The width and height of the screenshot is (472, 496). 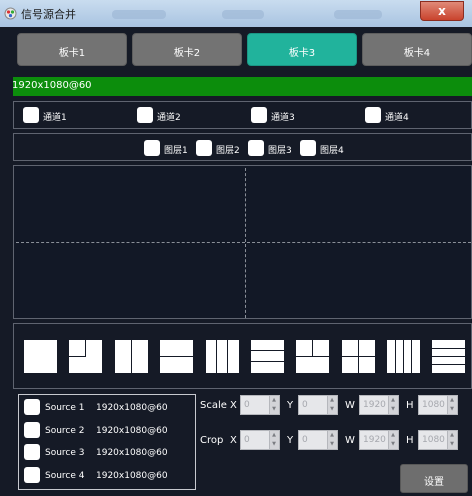 I want to click on channel-1-checkbox, so click(x=31, y=115).